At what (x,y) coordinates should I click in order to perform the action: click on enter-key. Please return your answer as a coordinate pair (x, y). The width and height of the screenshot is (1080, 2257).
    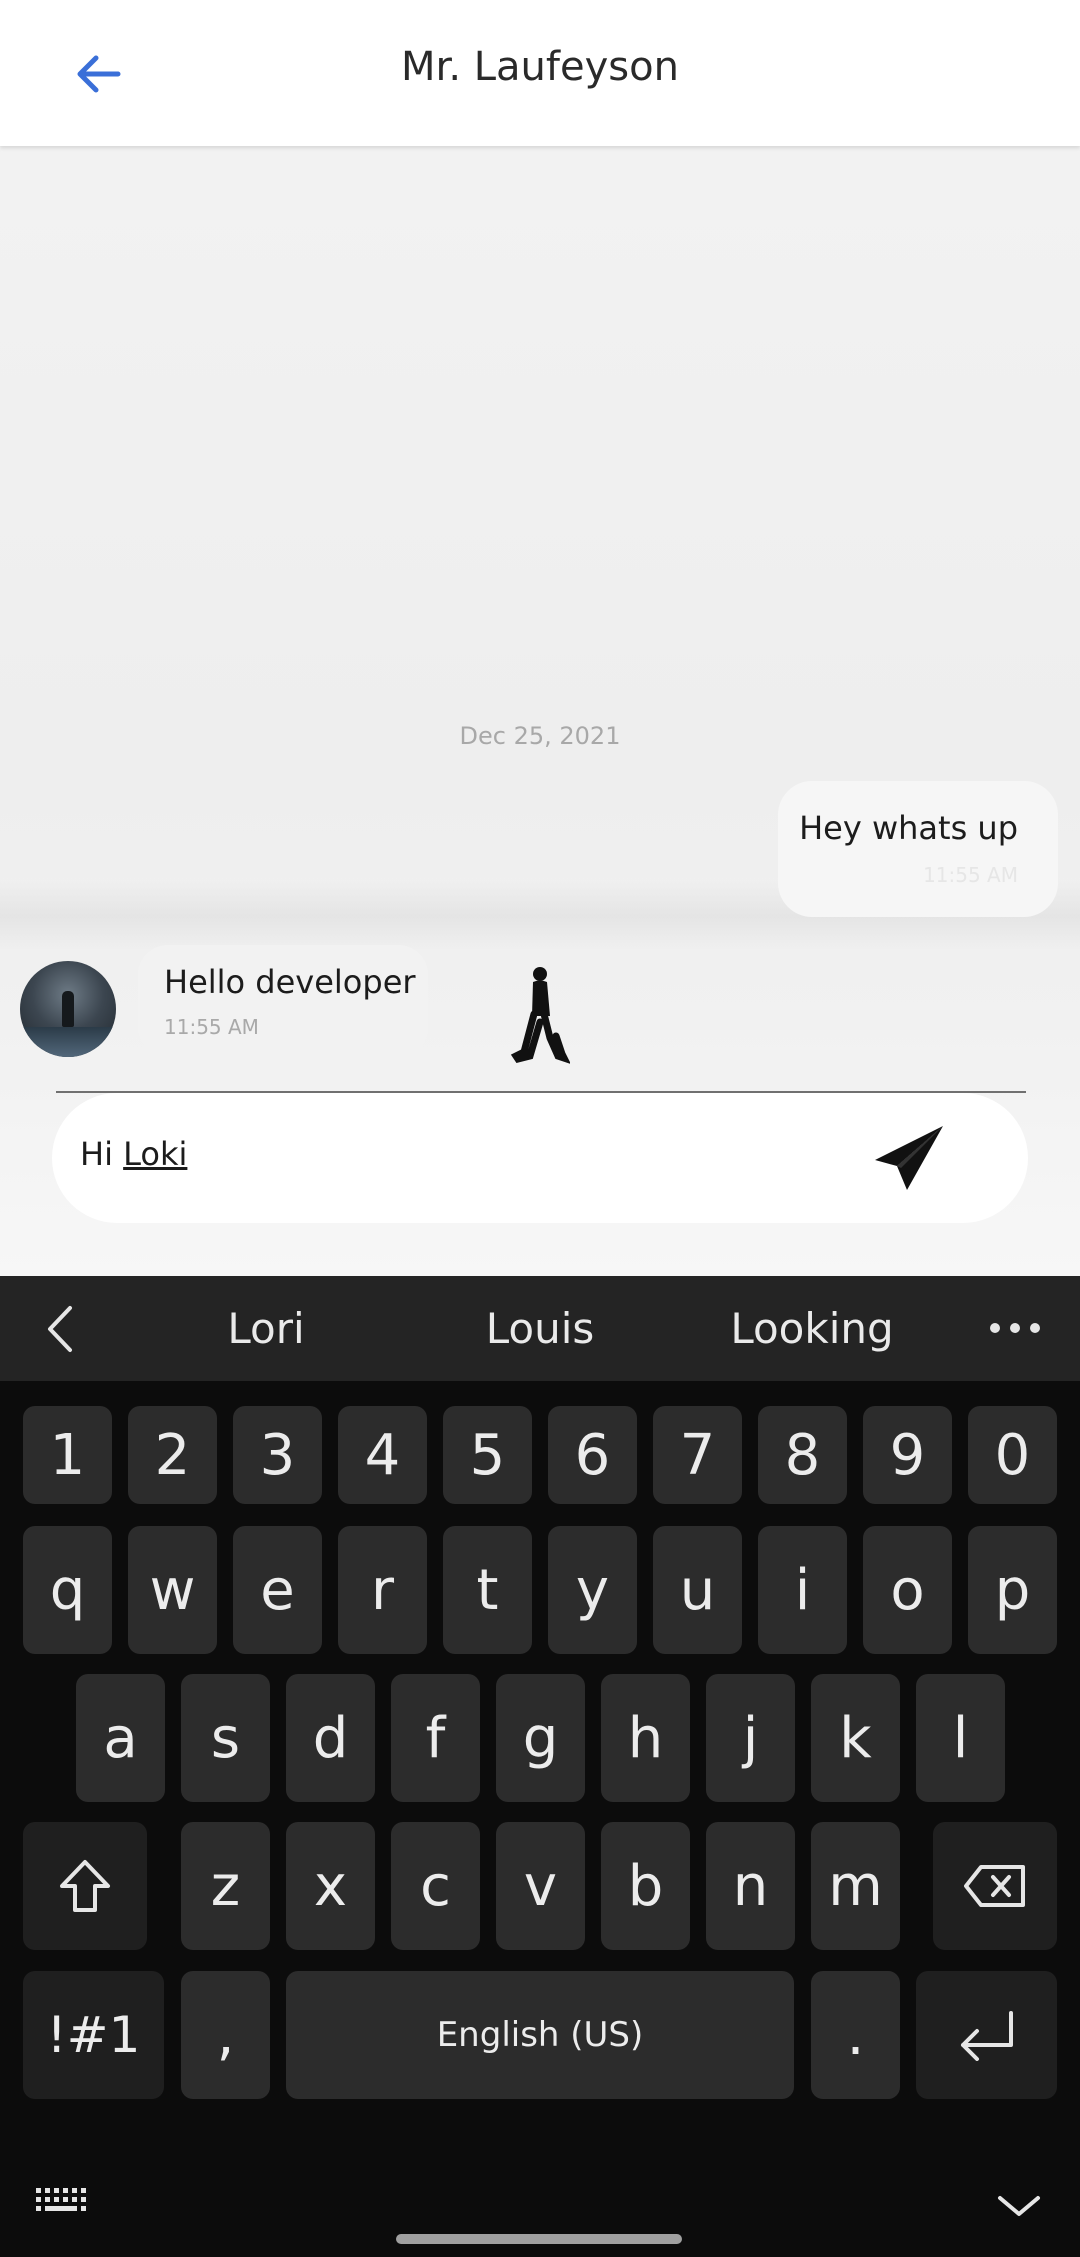
    Looking at the image, I should click on (986, 2035).